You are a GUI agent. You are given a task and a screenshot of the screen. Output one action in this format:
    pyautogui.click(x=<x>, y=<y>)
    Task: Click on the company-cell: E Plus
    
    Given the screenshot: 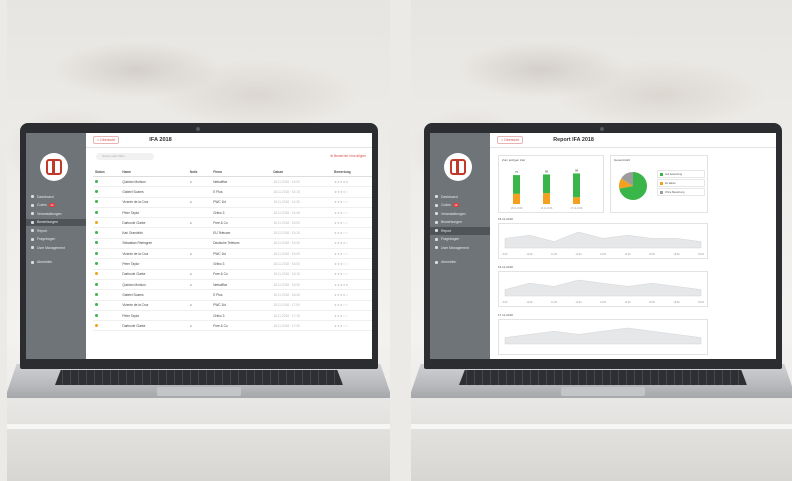 What is the action you would take?
    pyautogui.click(x=241, y=295)
    